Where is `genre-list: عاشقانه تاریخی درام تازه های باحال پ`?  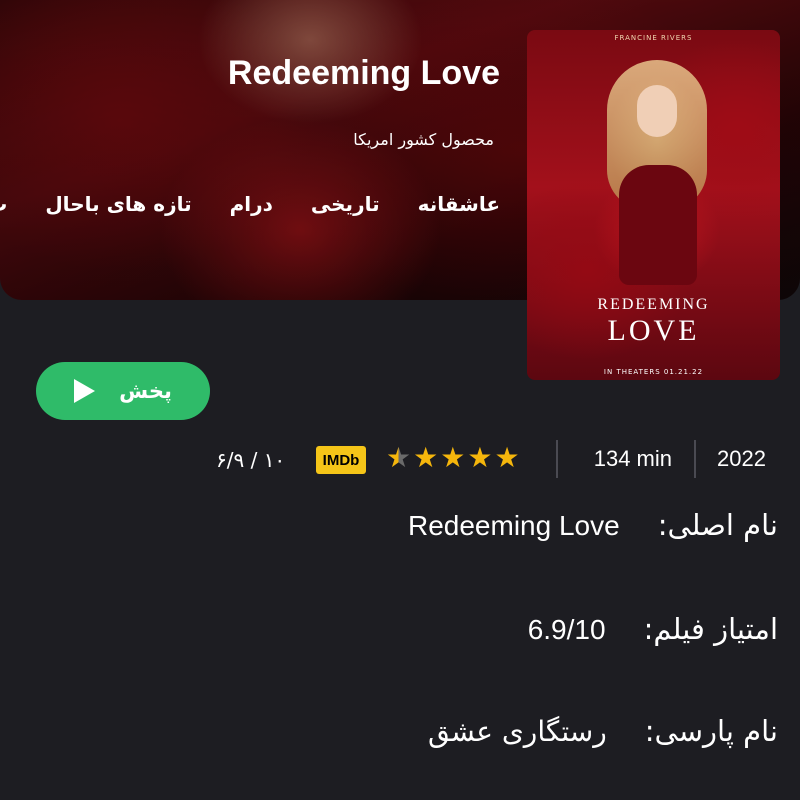
genre-list: عاشقانه تاریخی درام تازه های باحال پ is located at coordinates (250, 204).